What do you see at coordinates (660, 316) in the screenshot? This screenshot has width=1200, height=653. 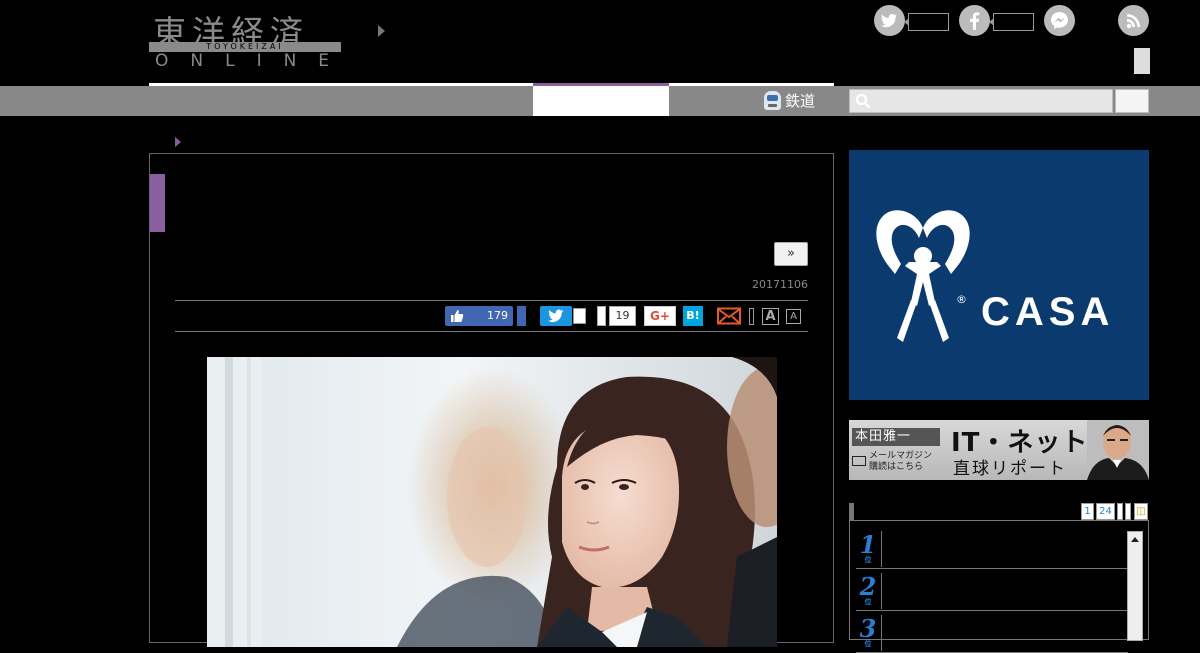 I see `google-plus-button: G+` at bounding box center [660, 316].